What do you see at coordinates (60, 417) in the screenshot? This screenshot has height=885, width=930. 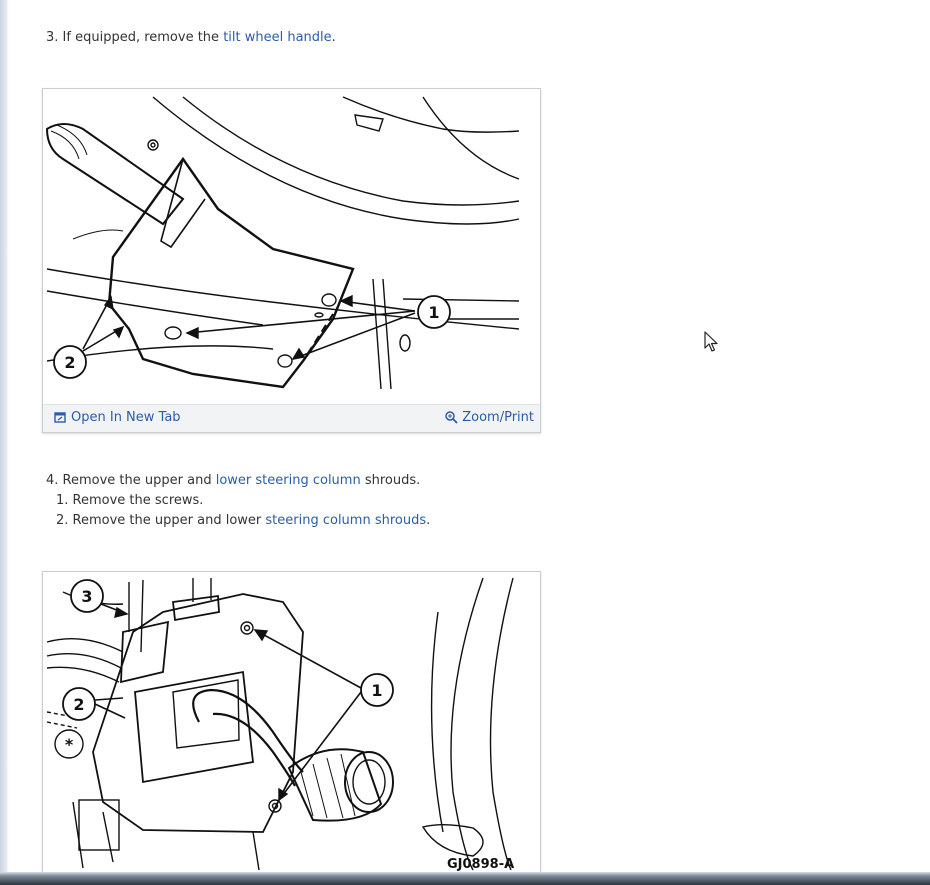 I see `open-in-new-tab-icon` at bounding box center [60, 417].